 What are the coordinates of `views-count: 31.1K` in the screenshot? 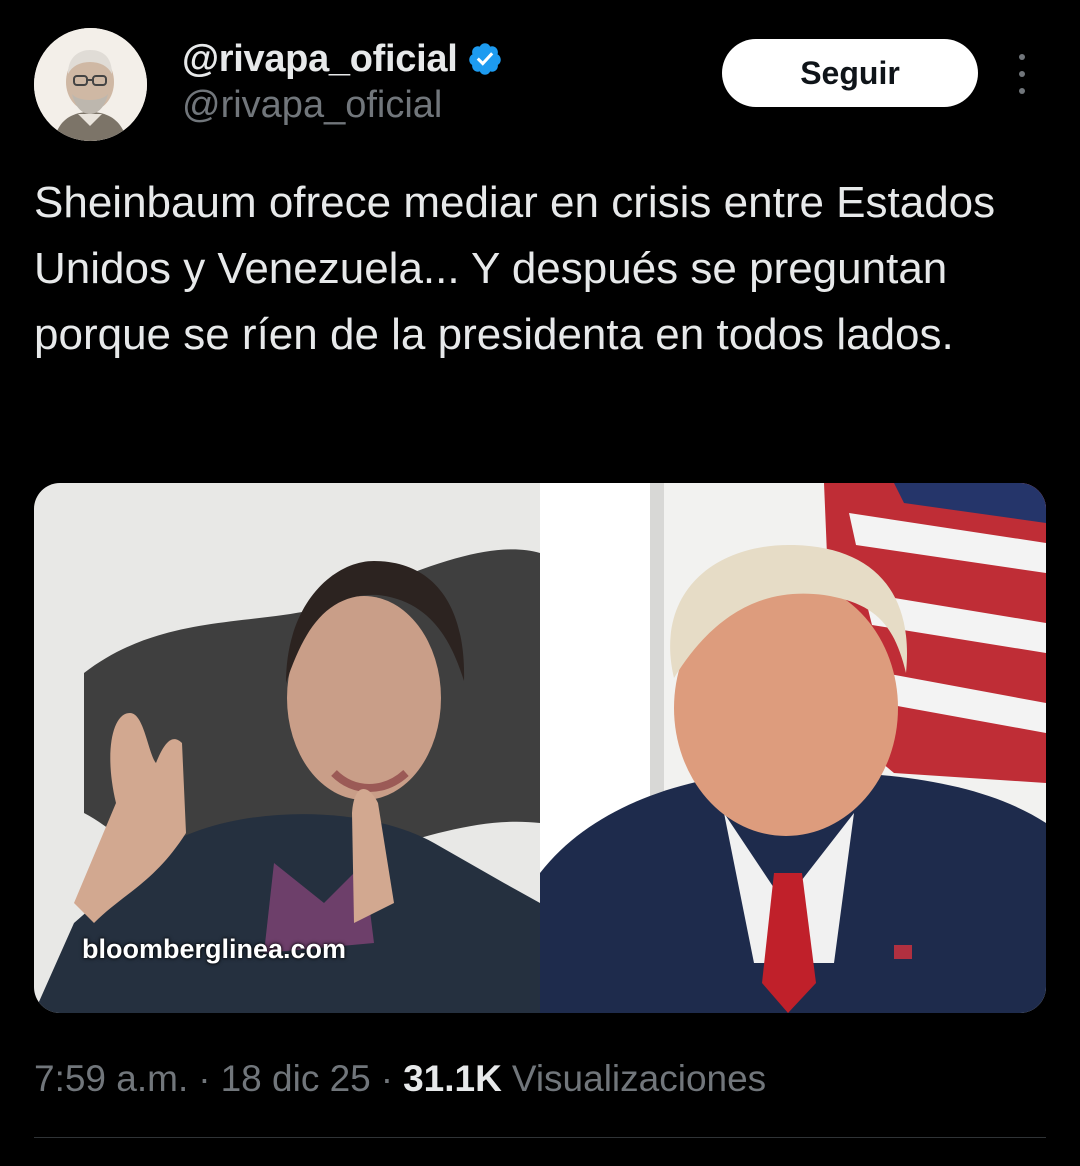 It's located at (452, 1079).